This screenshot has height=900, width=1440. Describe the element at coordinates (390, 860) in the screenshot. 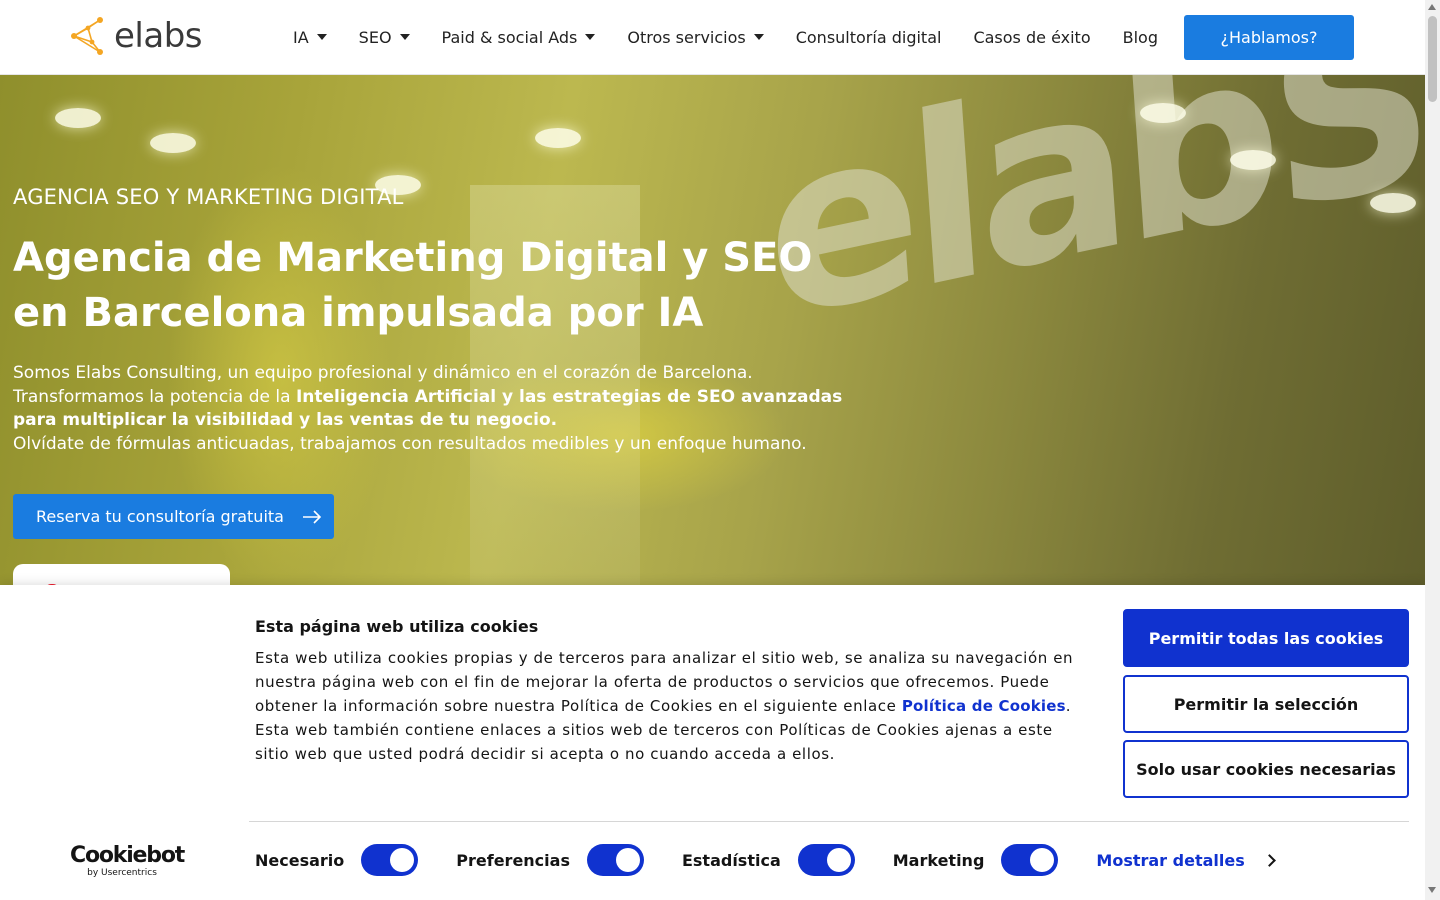

I see `toggle-necesario` at that location.